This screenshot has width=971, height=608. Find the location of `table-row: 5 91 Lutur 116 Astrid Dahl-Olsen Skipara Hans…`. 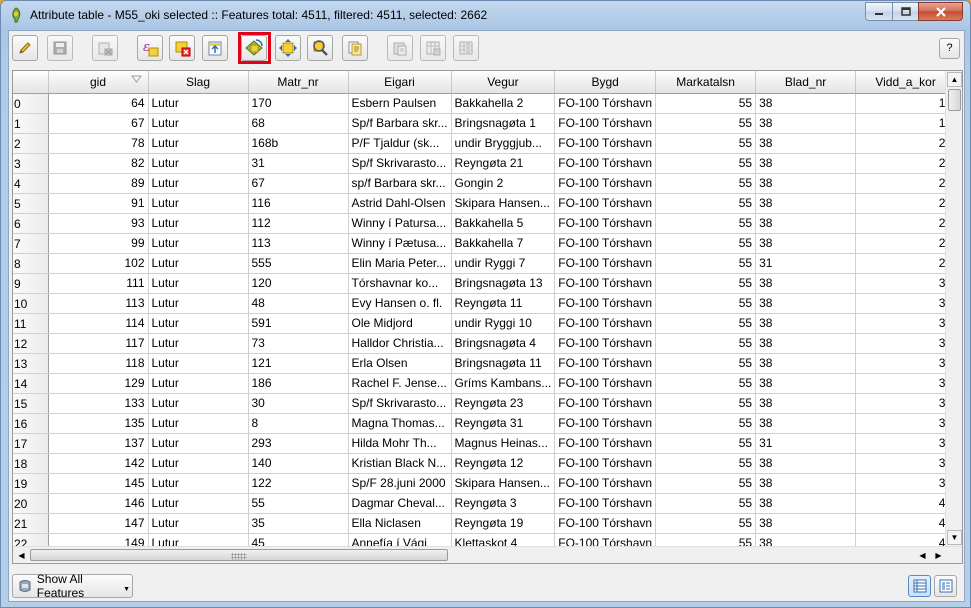

table-row: 5 91 Lutur 116 Astrid Dahl-Olsen Skipara Hans… is located at coordinates (485, 203).